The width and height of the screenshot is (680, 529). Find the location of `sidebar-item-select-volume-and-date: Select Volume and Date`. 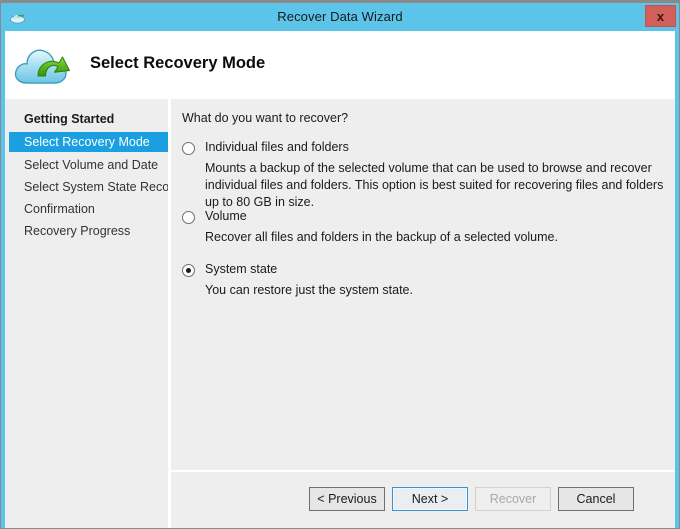

sidebar-item-select-volume-and-date: Select Volume and Date is located at coordinates (88, 165).